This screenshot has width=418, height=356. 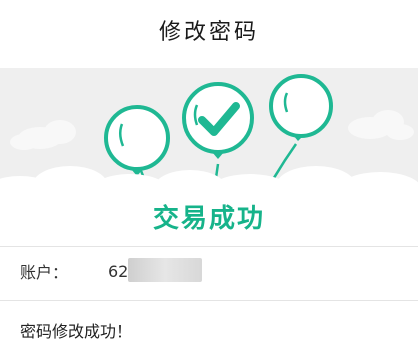 What do you see at coordinates (209, 271) in the screenshot?
I see `account-row: 账户： 62` at bounding box center [209, 271].